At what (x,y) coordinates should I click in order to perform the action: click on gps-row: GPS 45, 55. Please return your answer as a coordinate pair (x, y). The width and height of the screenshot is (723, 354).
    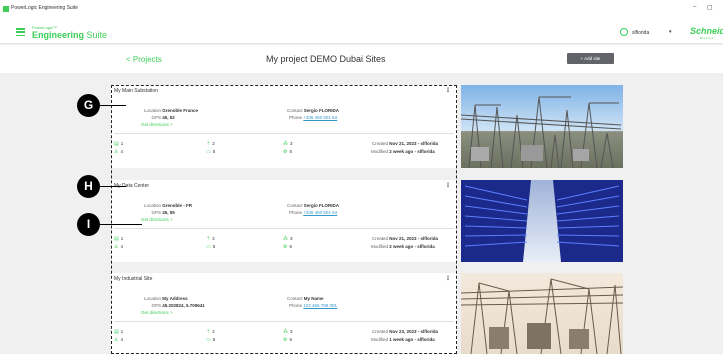
    Looking at the image, I should click on (163, 212).